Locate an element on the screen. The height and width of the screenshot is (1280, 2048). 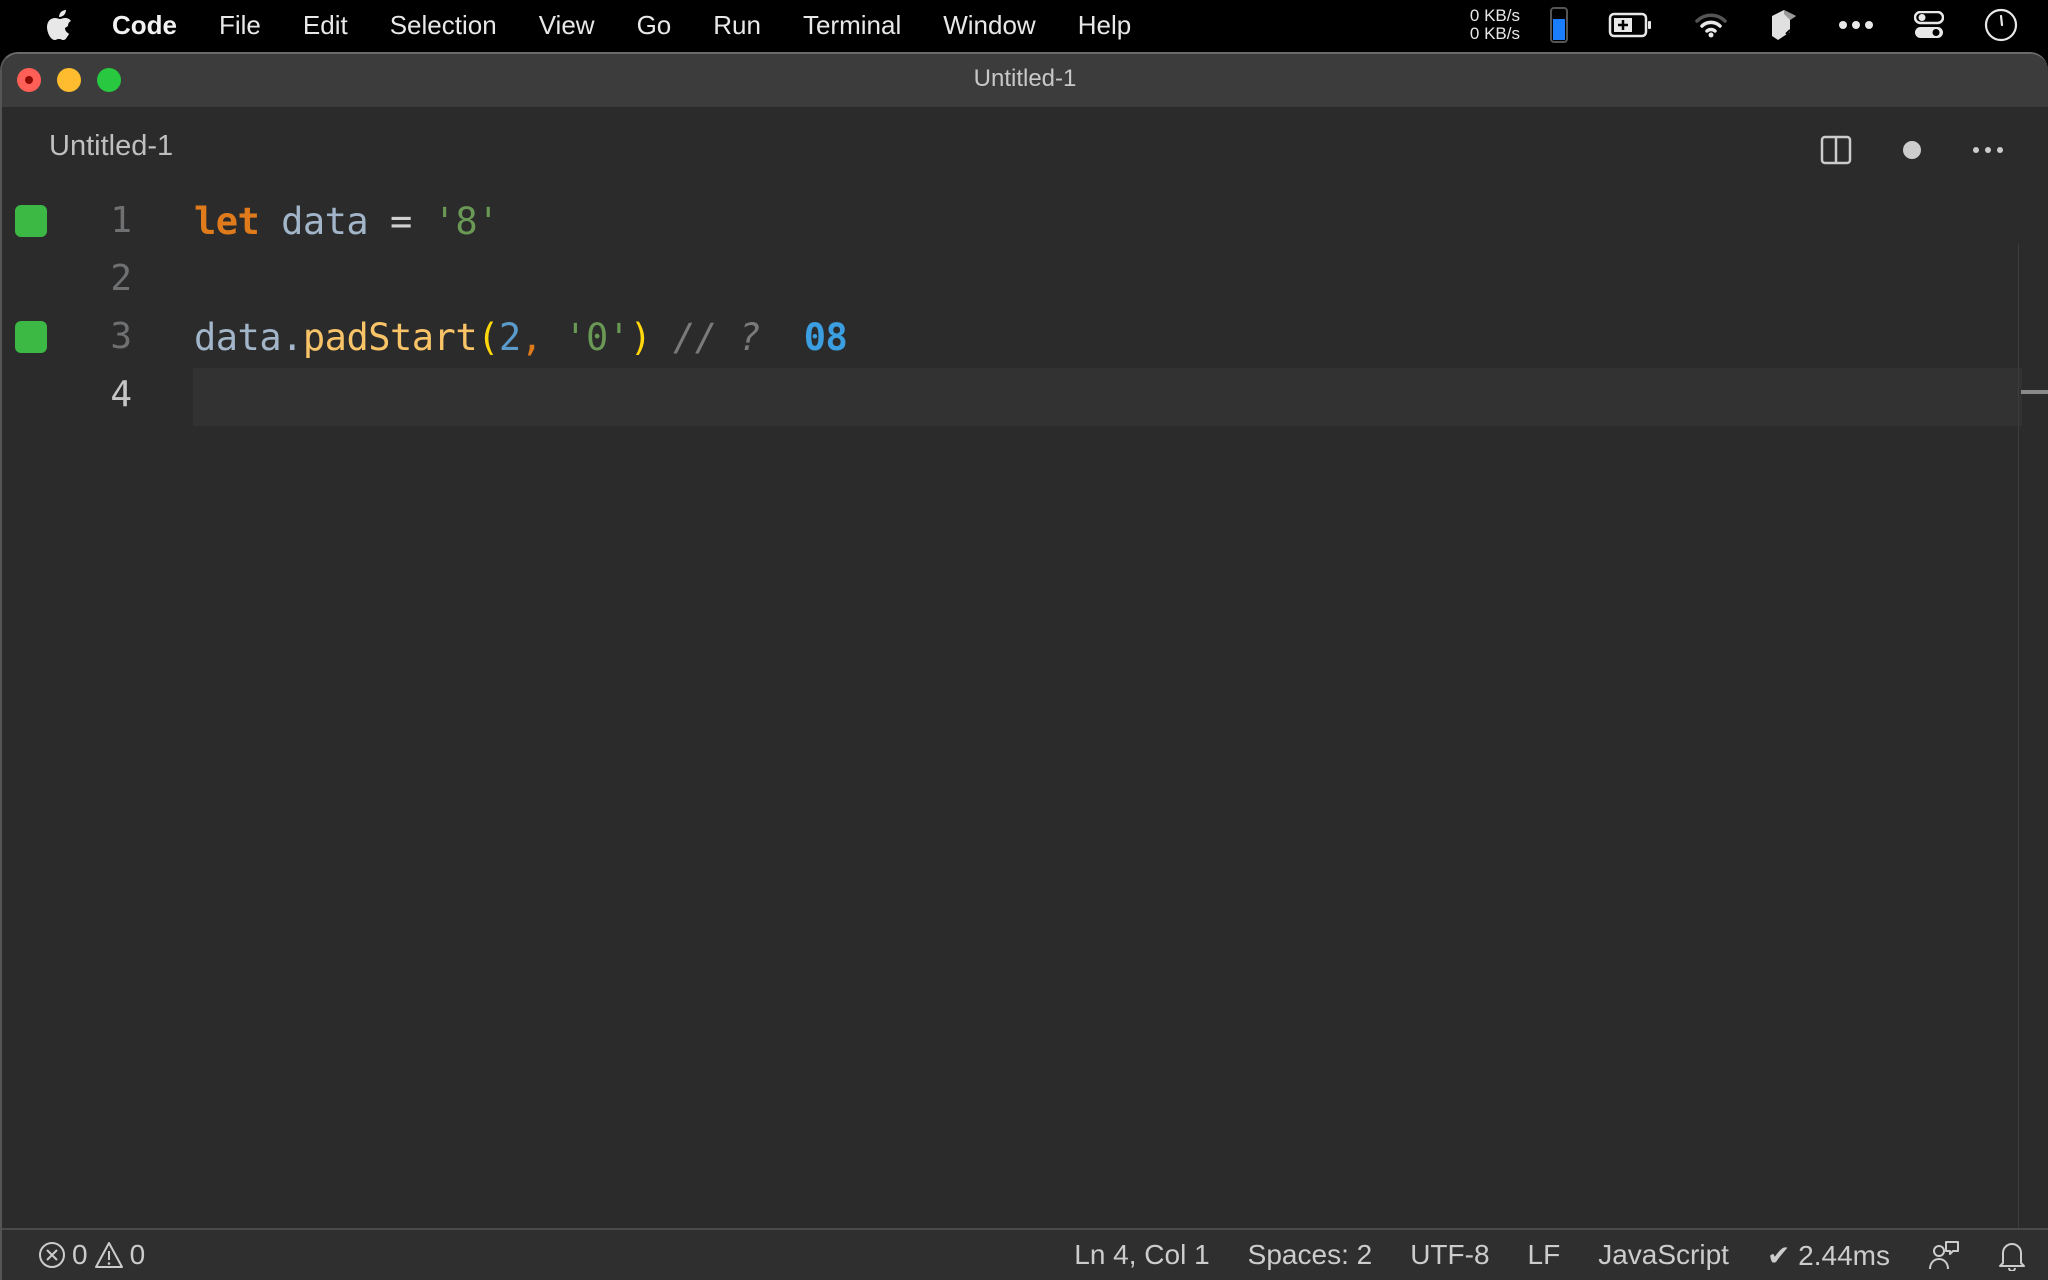
battery-icon is located at coordinates (1631, 25).